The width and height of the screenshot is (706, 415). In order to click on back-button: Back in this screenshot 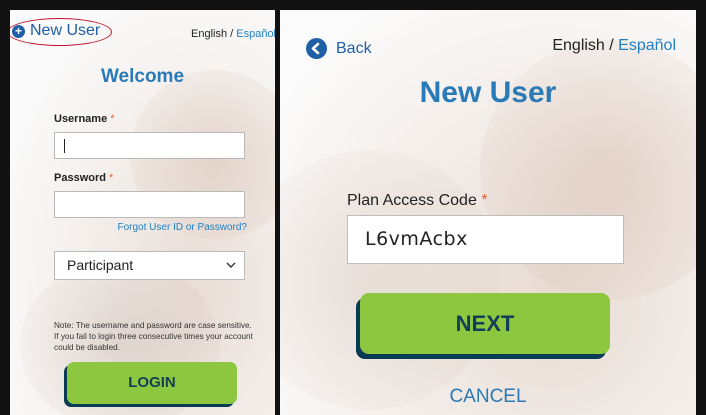, I will do `click(339, 48)`.